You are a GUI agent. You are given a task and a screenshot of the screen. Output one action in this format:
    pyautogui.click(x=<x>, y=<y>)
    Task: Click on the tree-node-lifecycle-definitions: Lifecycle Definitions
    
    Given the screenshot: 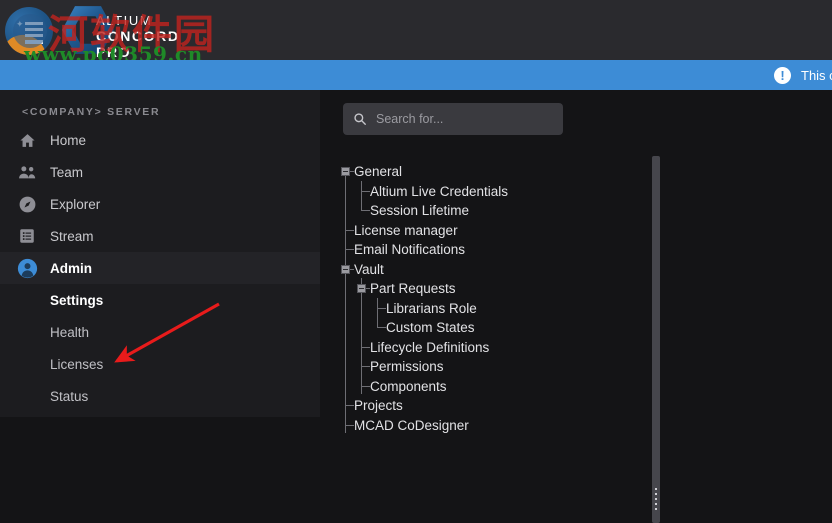 What is the action you would take?
    pyautogui.click(x=493, y=348)
    